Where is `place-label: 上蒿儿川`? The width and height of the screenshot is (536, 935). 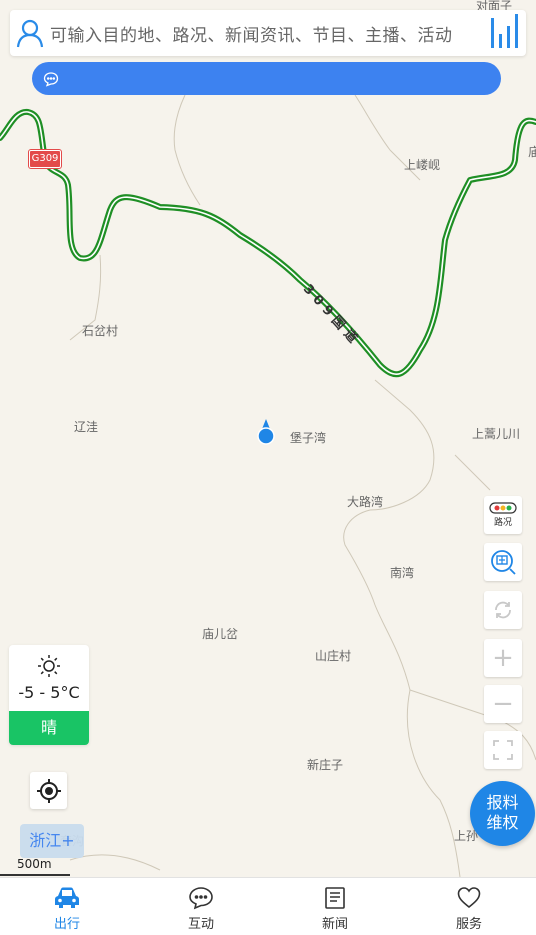 place-label: 上蒿儿川 is located at coordinates (496, 434).